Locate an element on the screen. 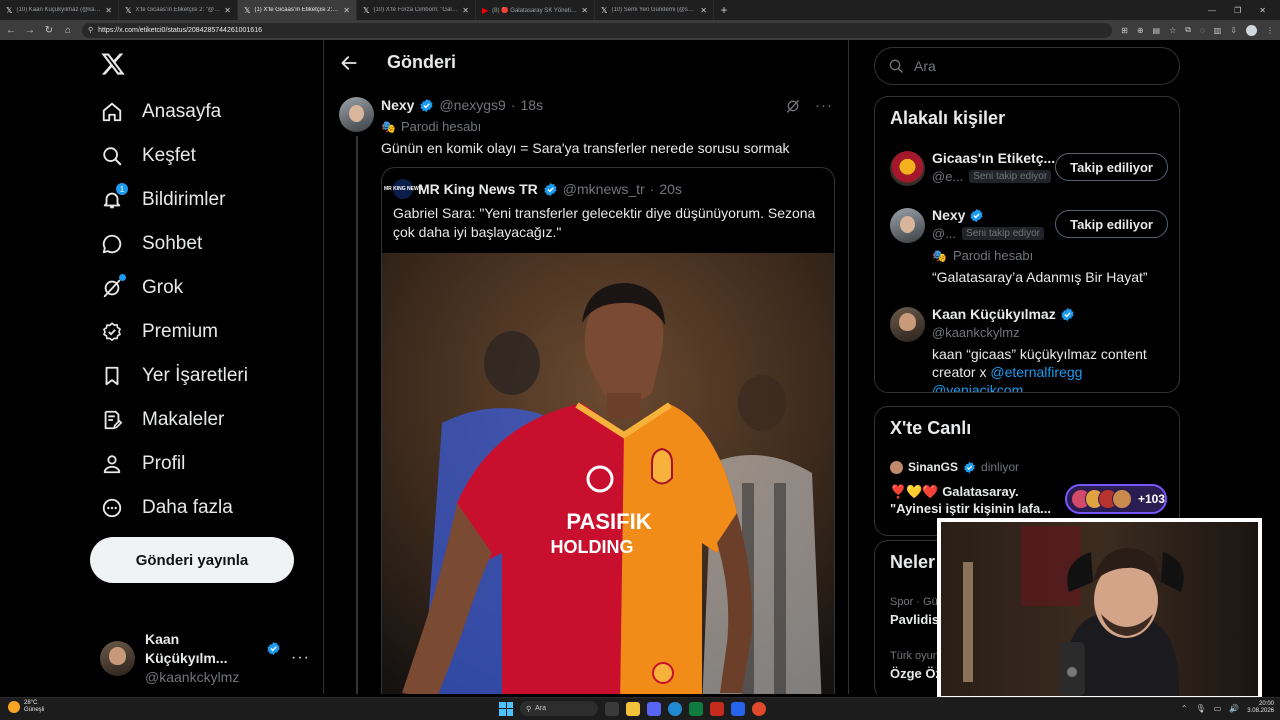  space-emojis: ❣️💛❤️ is located at coordinates (914, 491).